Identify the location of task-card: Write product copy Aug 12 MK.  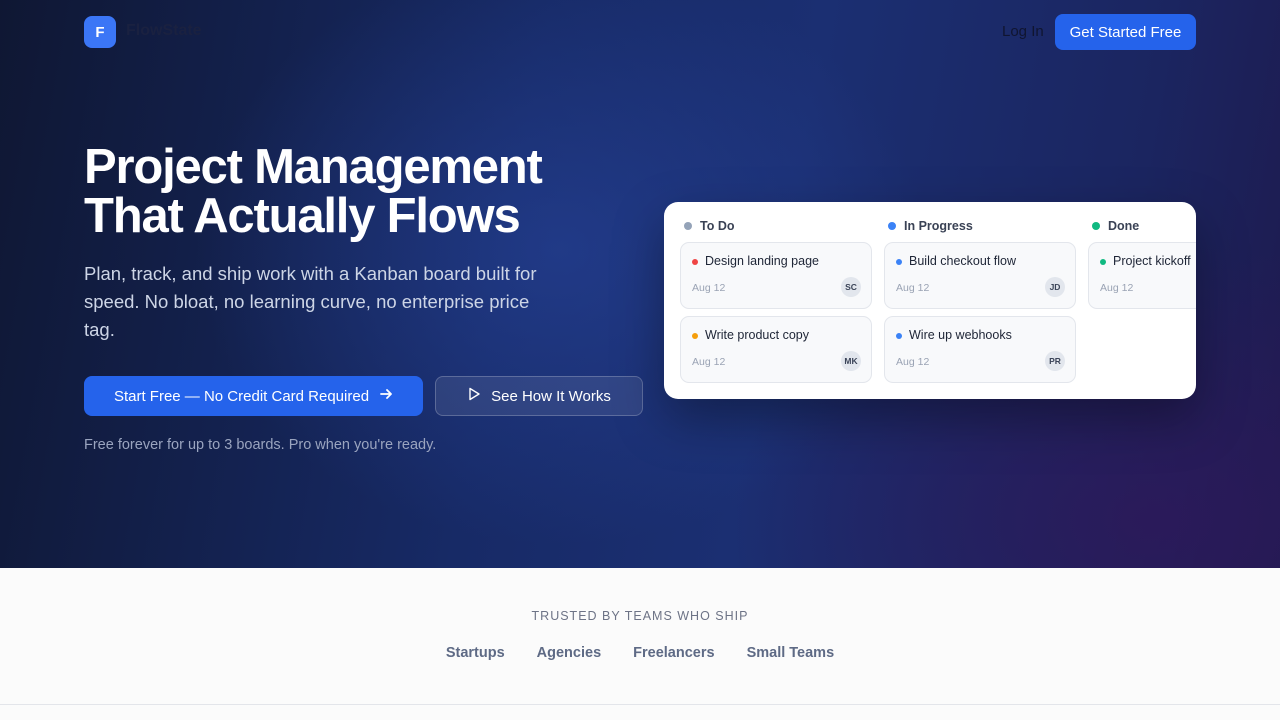
(776, 349).